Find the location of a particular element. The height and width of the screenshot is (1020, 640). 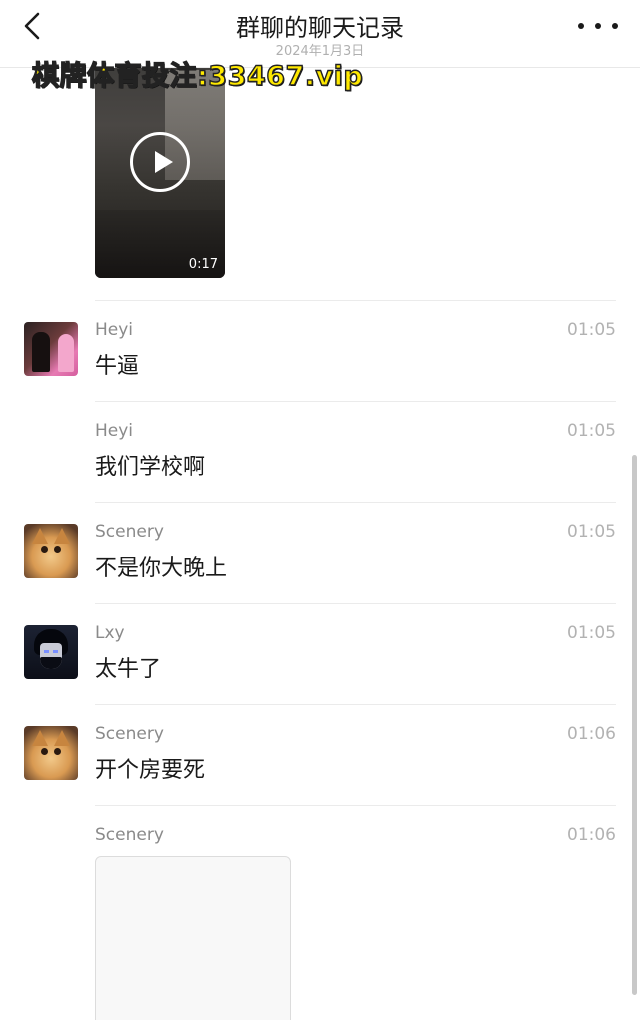

overlay-watermark: 棋牌体育投注:33467.vip is located at coordinates (197, 76).